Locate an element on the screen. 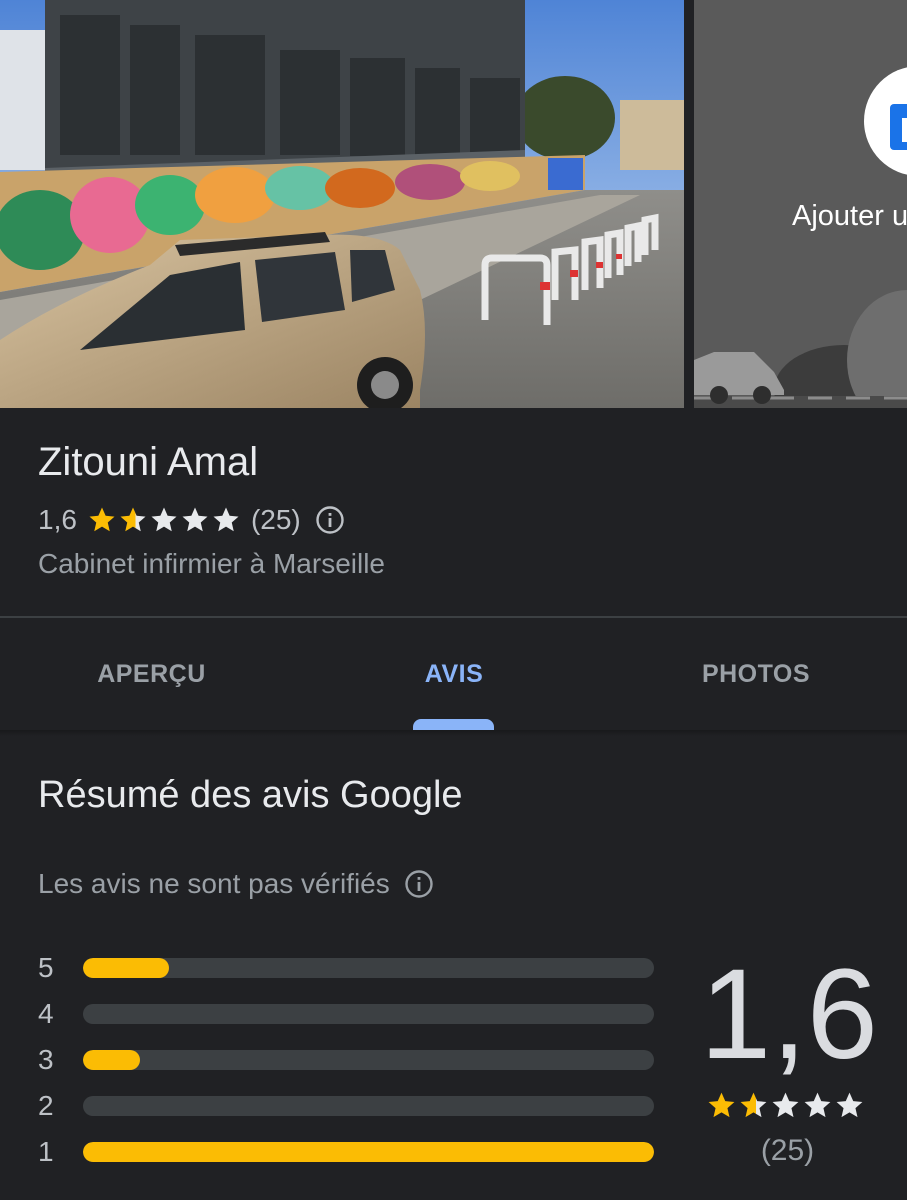  unverified-text: Les avis ne sont pas vérifiés is located at coordinates (214, 883).